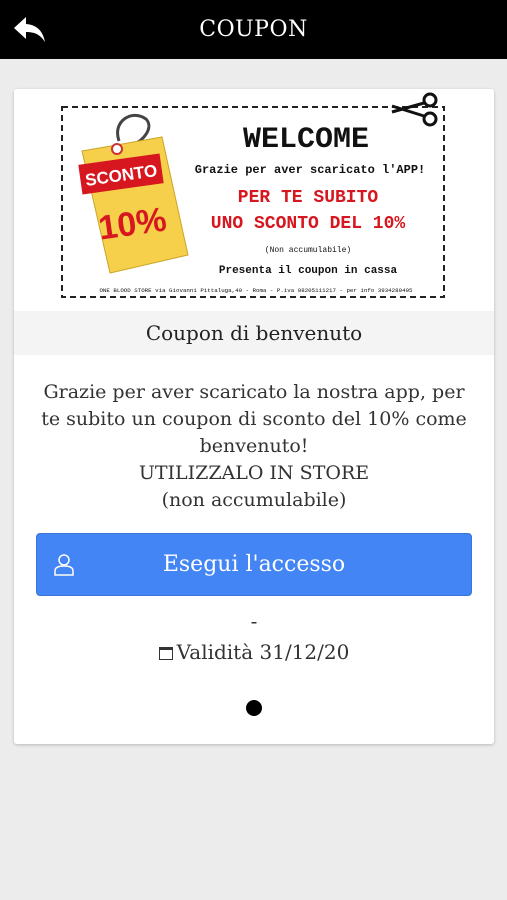 This screenshot has height=900, width=507. I want to click on banner-note: (Non accumulabile), so click(308, 250).